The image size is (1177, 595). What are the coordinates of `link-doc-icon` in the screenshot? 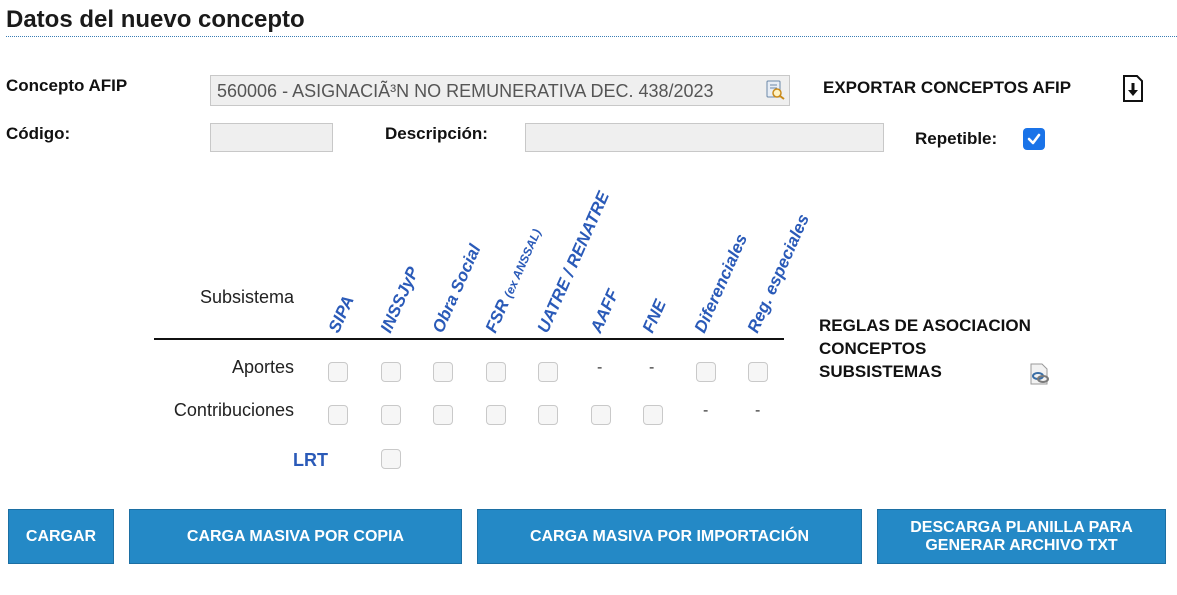 It's located at (1039, 374).